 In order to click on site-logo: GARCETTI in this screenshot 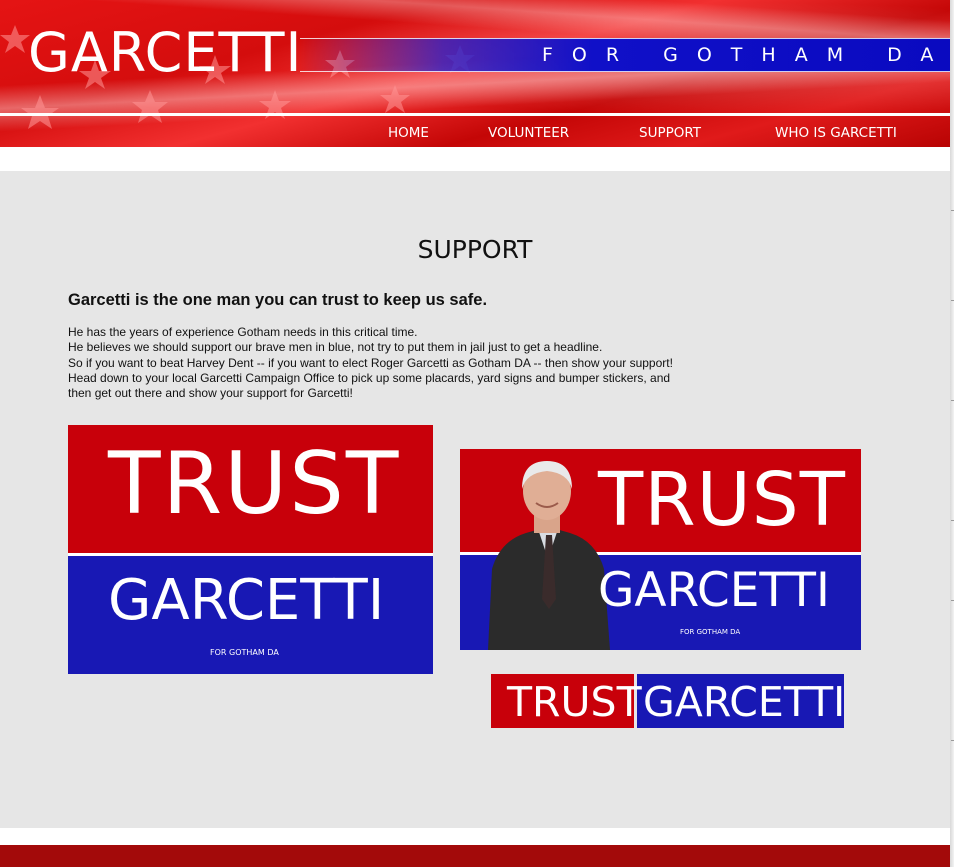, I will do `click(165, 53)`.